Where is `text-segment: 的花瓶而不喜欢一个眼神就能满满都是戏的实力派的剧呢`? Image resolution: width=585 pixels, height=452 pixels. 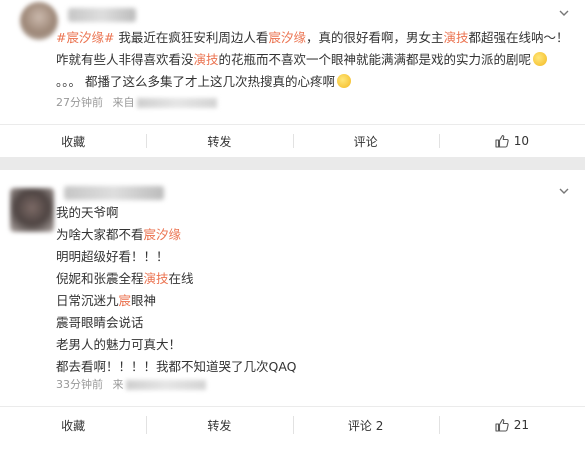 text-segment: 的花瓶而不喜欢一个眼神就能满满都是戏的实力派的剧呢 is located at coordinates (375, 59).